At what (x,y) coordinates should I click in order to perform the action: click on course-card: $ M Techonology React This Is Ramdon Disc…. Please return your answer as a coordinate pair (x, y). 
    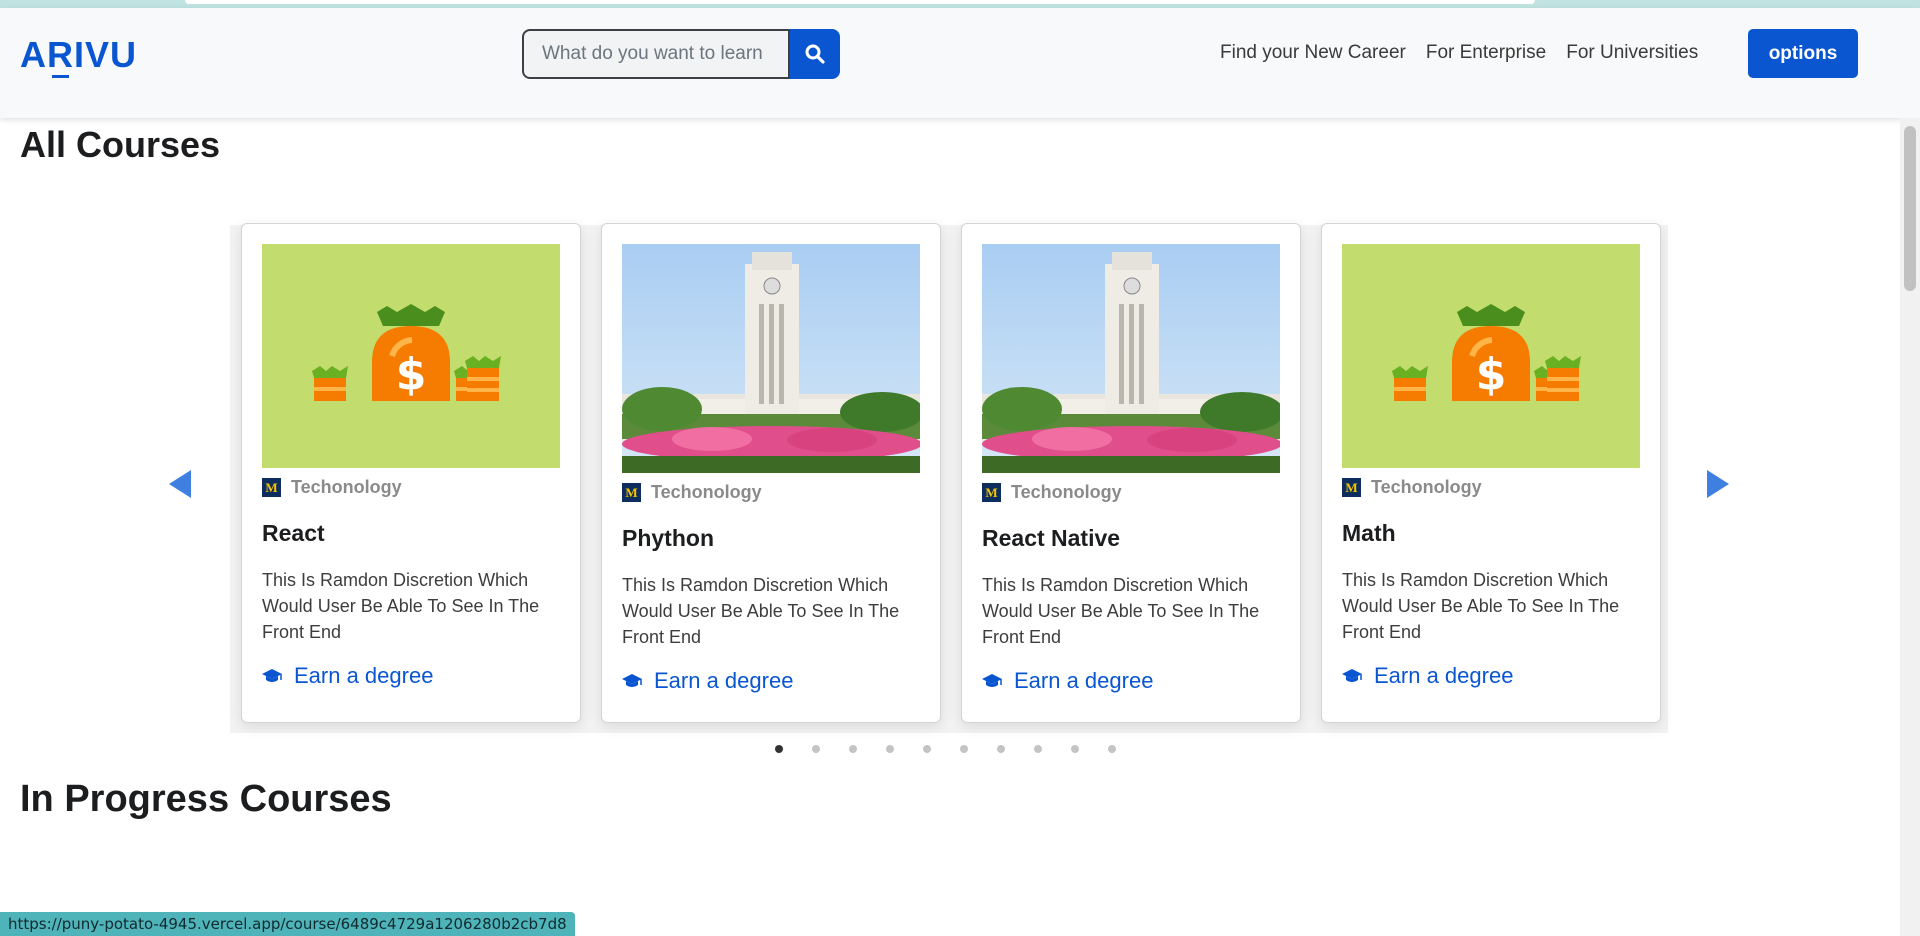
    Looking at the image, I should click on (411, 473).